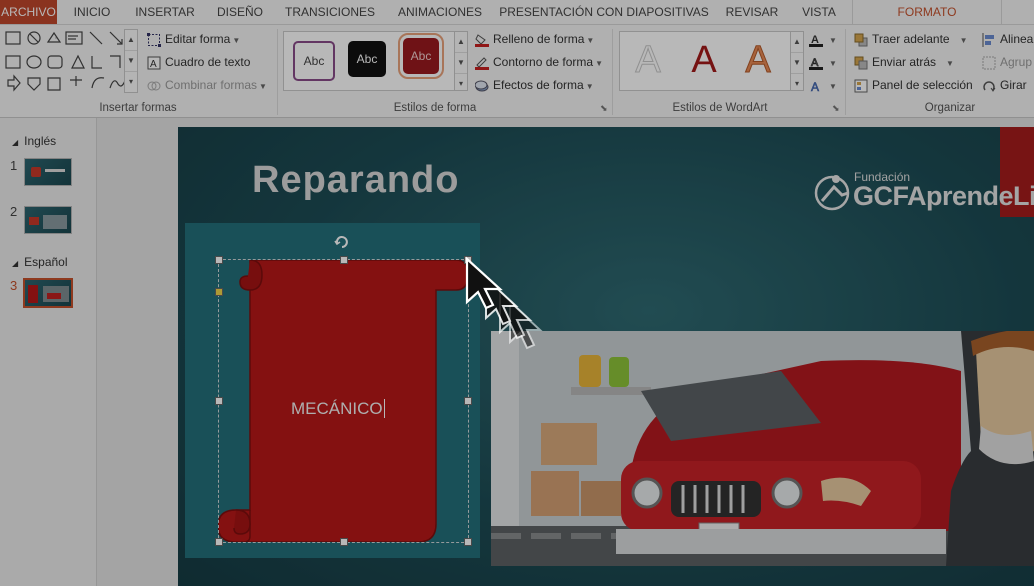 This screenshot has width=1034, height=586. What do you see at coordinates (1016, 62) in the screenshot?
I see `group-label: Agrup` at bounding box center [1016, 62].